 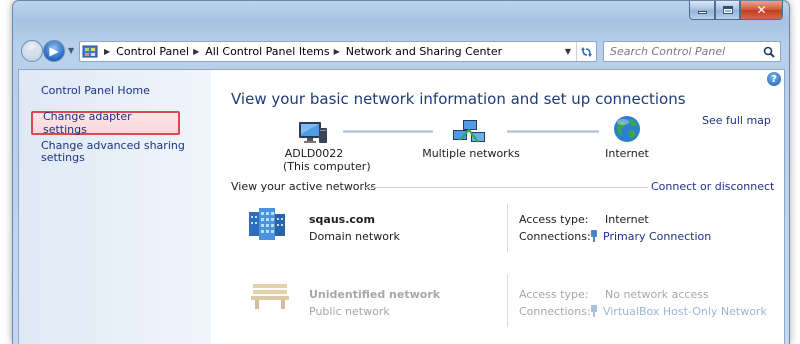 I want to click on network-category-link: Domain network, so click(x=354, y=236).